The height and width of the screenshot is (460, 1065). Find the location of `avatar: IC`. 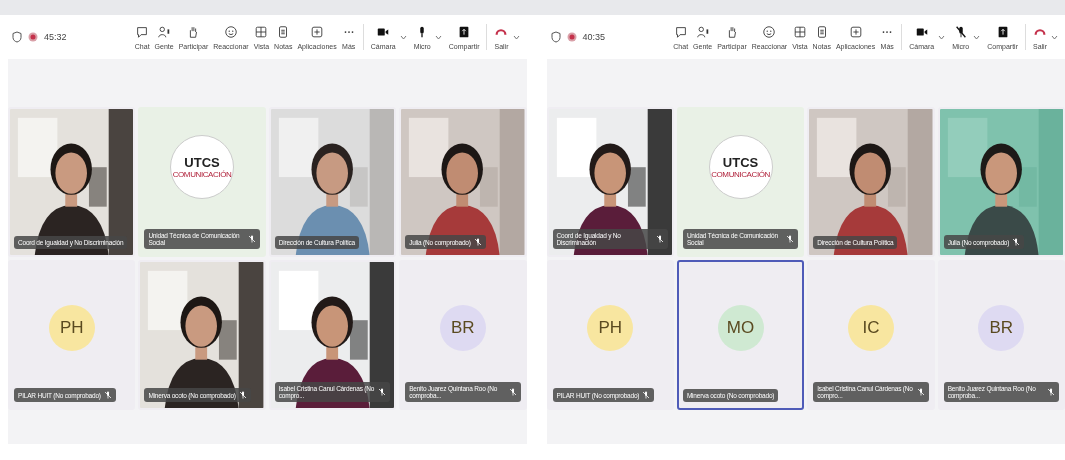

avatar: IC is located at coordinates (870, 328).